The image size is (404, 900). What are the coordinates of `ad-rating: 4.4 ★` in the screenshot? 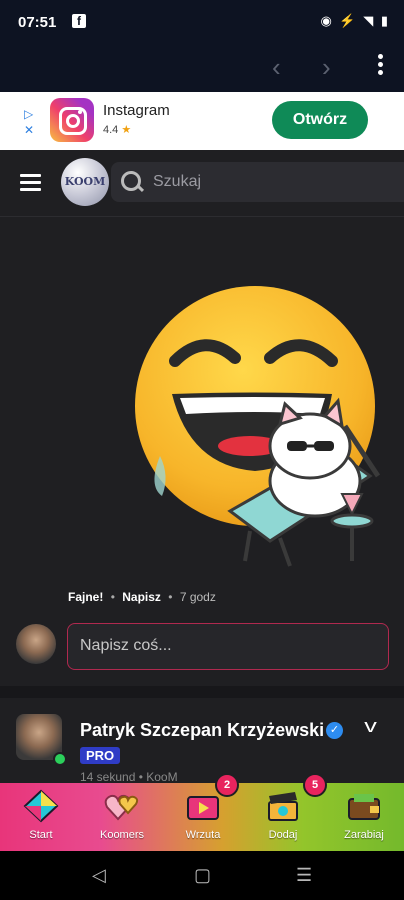 It's located at (117, 130).